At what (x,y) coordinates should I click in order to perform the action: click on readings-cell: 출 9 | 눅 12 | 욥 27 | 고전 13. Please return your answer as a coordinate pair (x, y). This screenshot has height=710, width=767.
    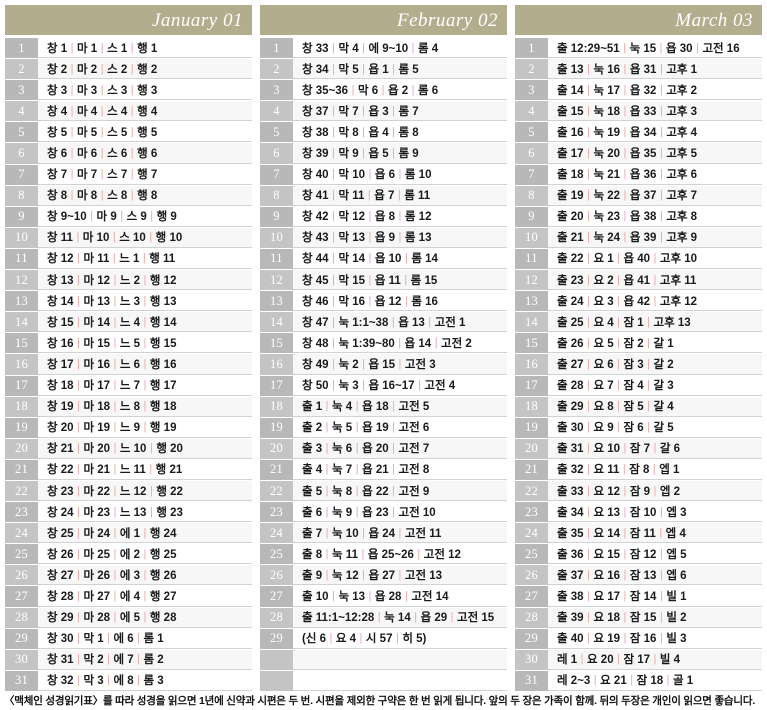
    Looking at the image, I should click on (400, 575).